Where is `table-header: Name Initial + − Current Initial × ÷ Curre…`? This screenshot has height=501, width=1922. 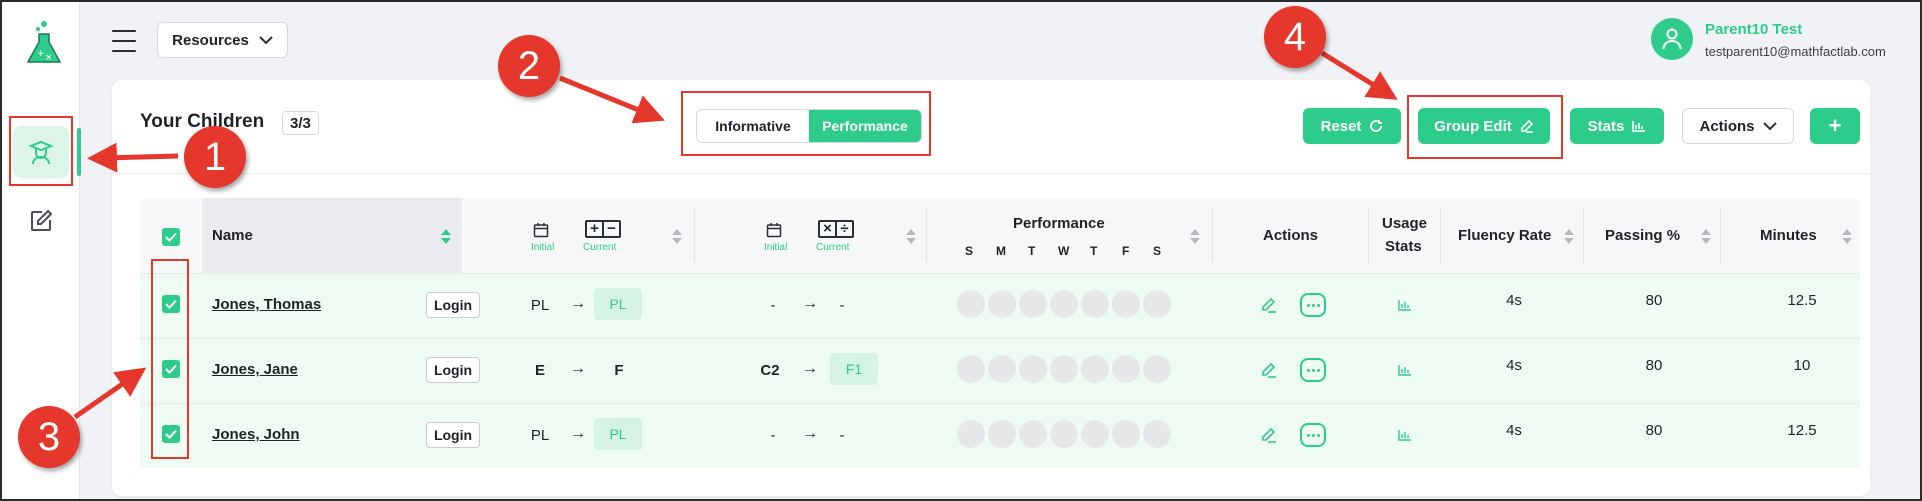
table-header: Name Initial + − Current Initial × ÷ Curre… is located at coordinates (1000, 235).